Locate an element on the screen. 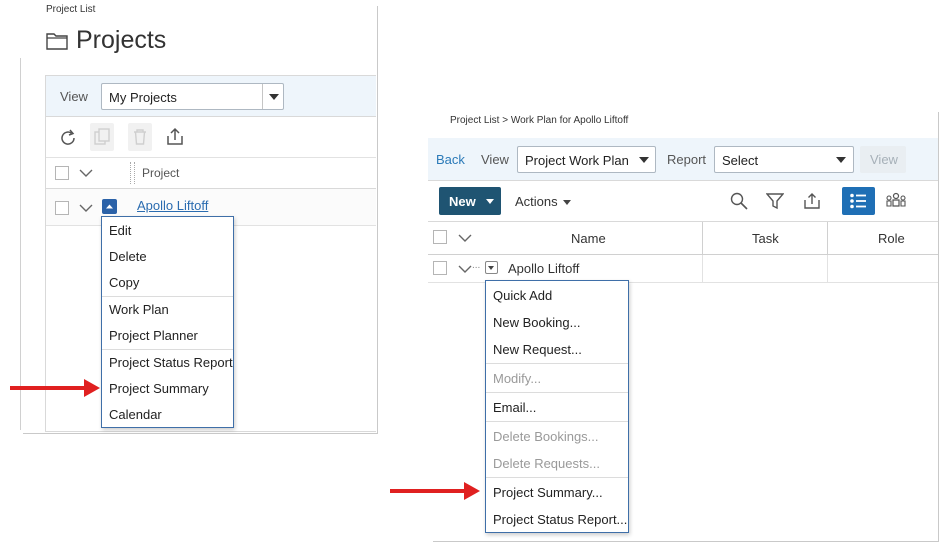  menu-item-project-summary: Project Summary is located at coordinates (167, 388).